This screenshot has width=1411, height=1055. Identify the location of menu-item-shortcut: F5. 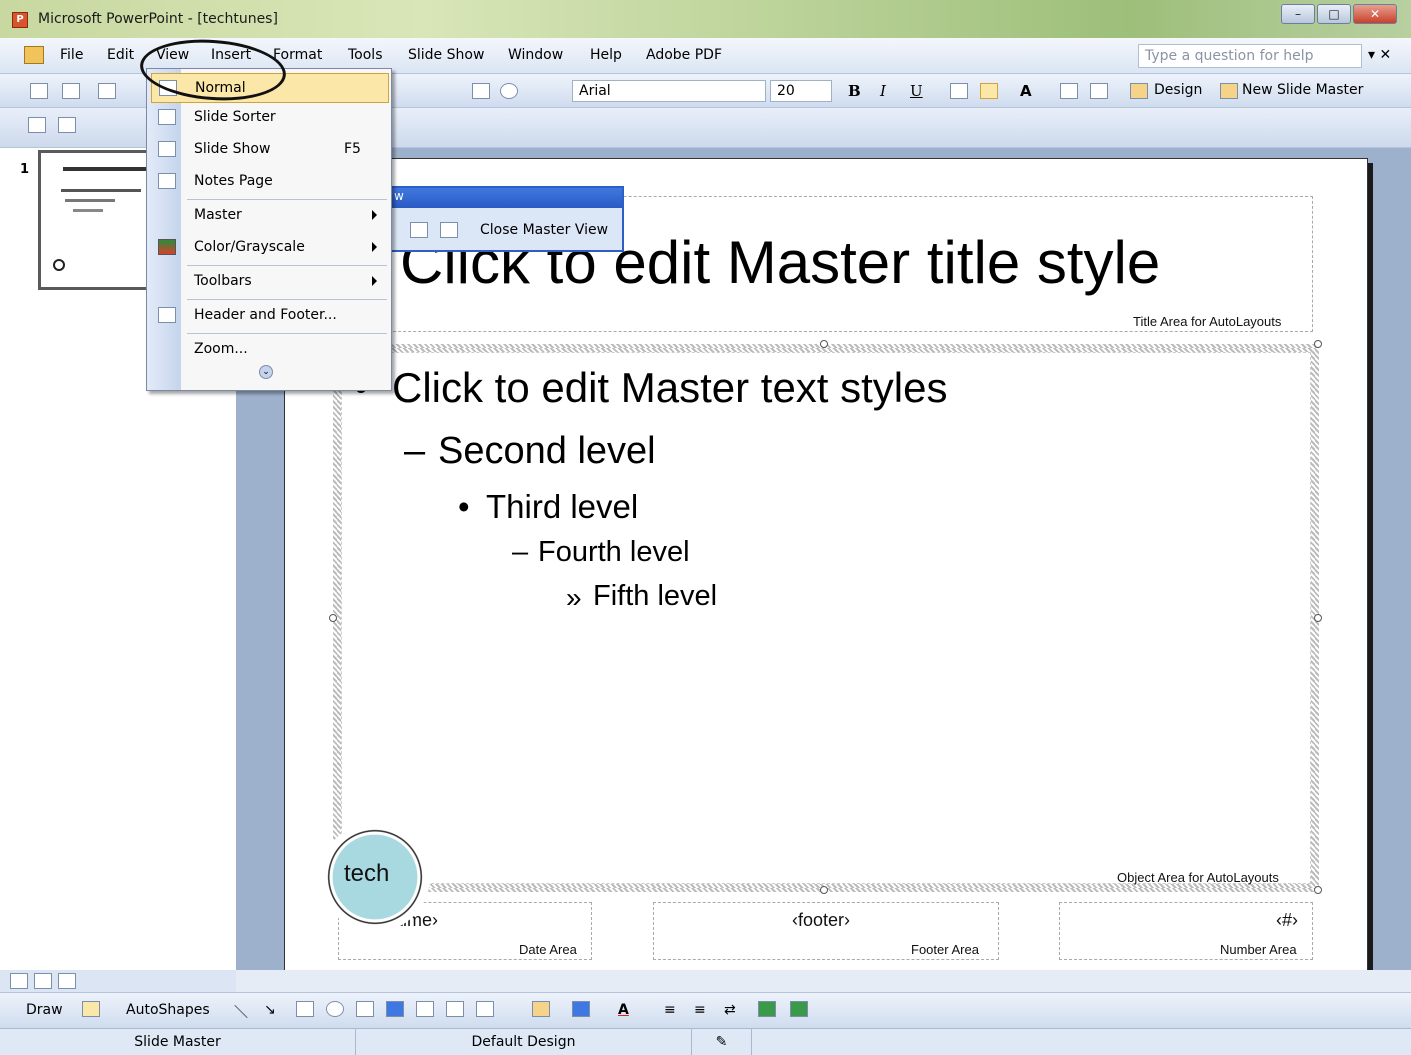
(352, 149).